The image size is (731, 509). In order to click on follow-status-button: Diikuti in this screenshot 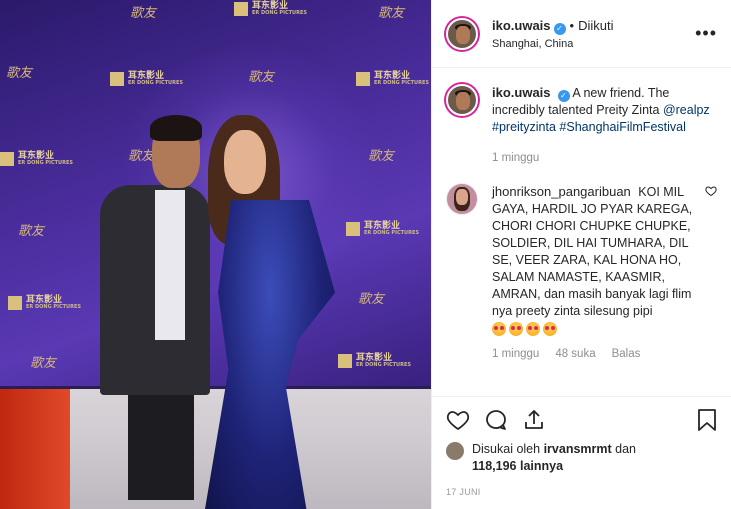, I will do `click(595, 25)`.